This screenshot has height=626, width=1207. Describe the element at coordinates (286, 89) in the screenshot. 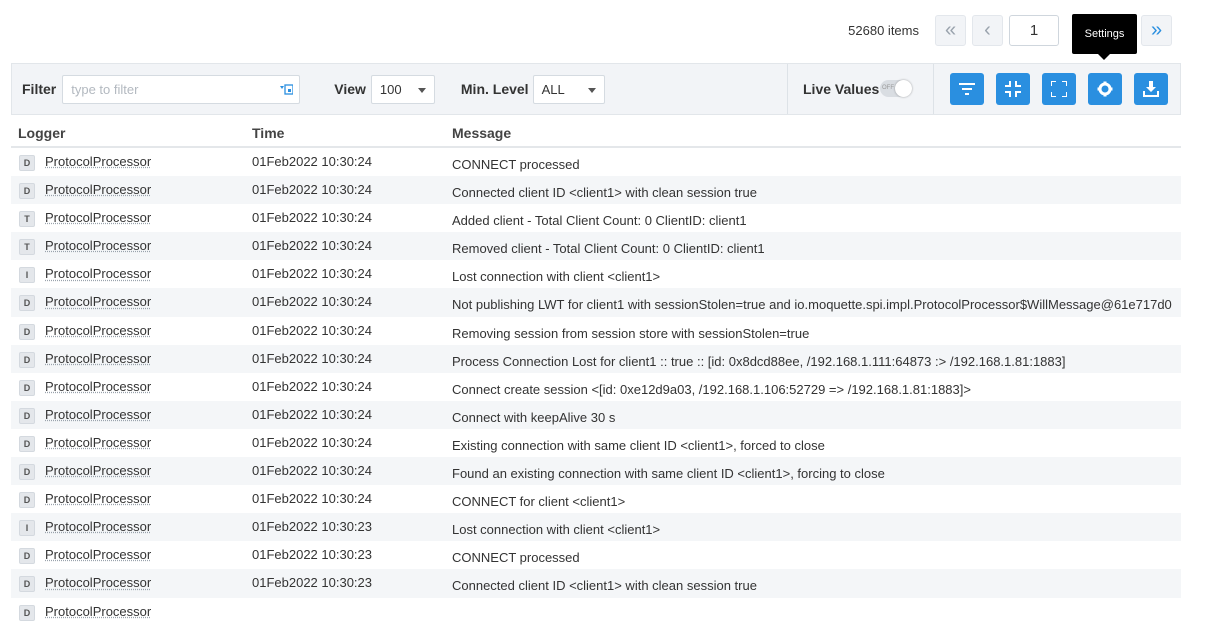

I see `calendar-icon` at that location.